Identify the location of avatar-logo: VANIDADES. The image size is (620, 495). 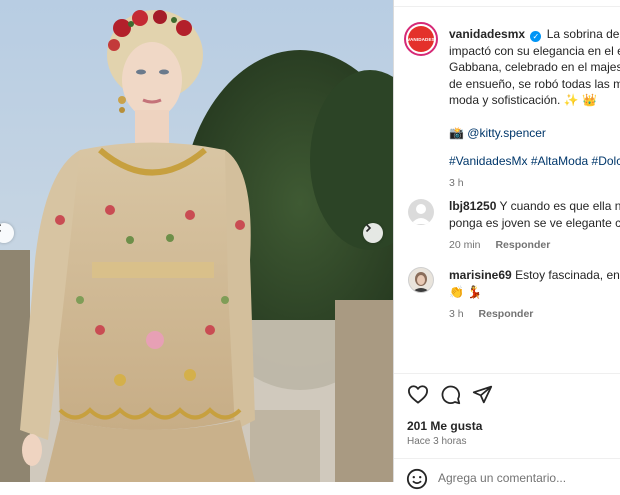
(421, 39).